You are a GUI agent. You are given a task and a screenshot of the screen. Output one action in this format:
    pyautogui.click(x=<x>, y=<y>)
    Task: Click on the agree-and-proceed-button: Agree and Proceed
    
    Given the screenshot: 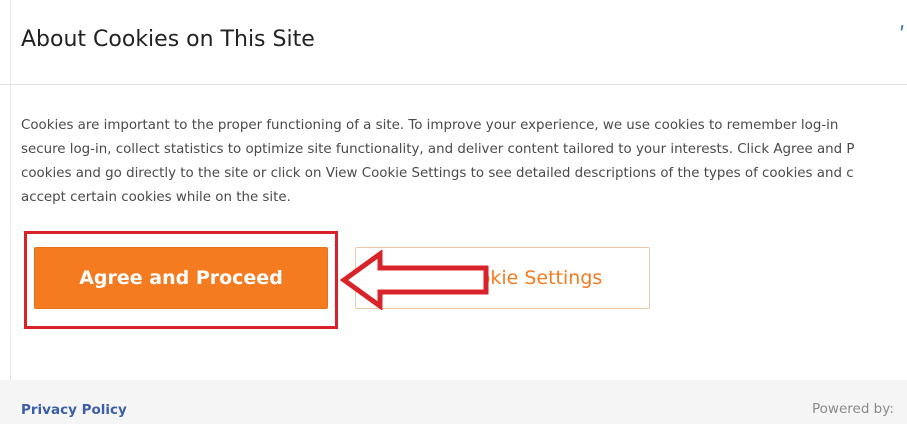 What is the action you would take?
    pyautogui.click(x=181, y=278)
    